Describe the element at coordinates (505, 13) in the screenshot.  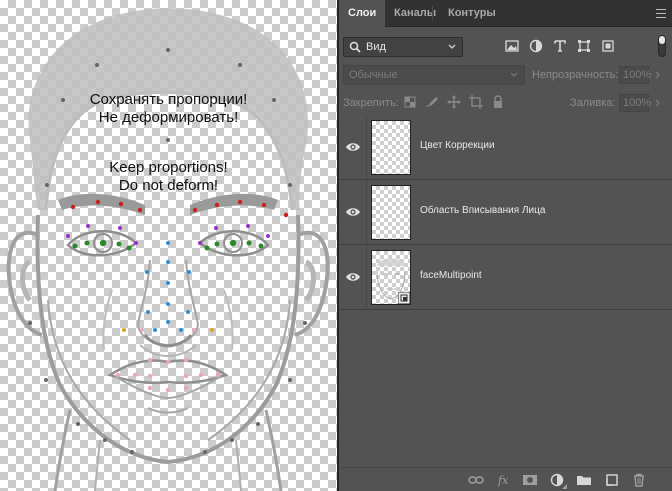
I see `panel-tab-bar: Слои Каналы Контуры` at that location.